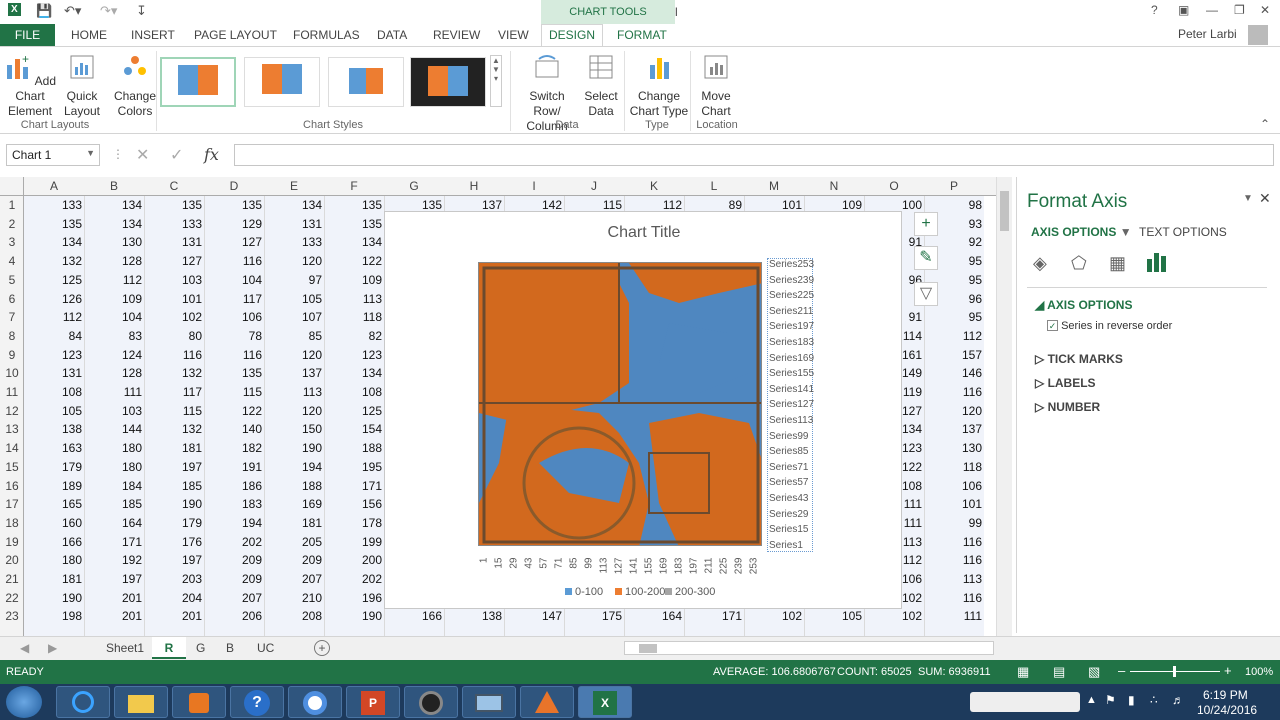 The image size is (1280, 720). I want to click on cell-a12: 105, so click(53, 411).